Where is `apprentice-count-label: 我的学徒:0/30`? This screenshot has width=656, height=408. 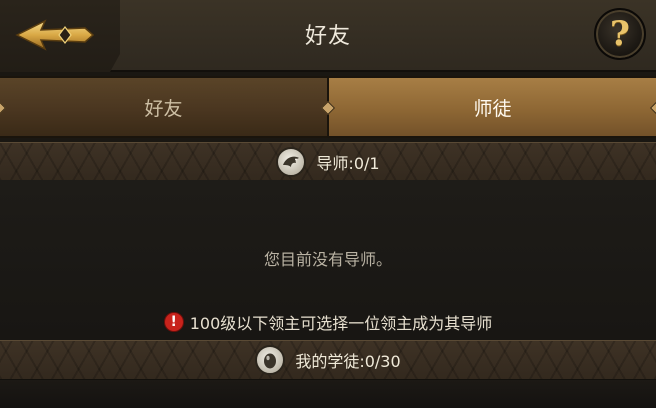
apprentice-count-label: 我的学徒:0/30 is located at coordinates (348, 361).